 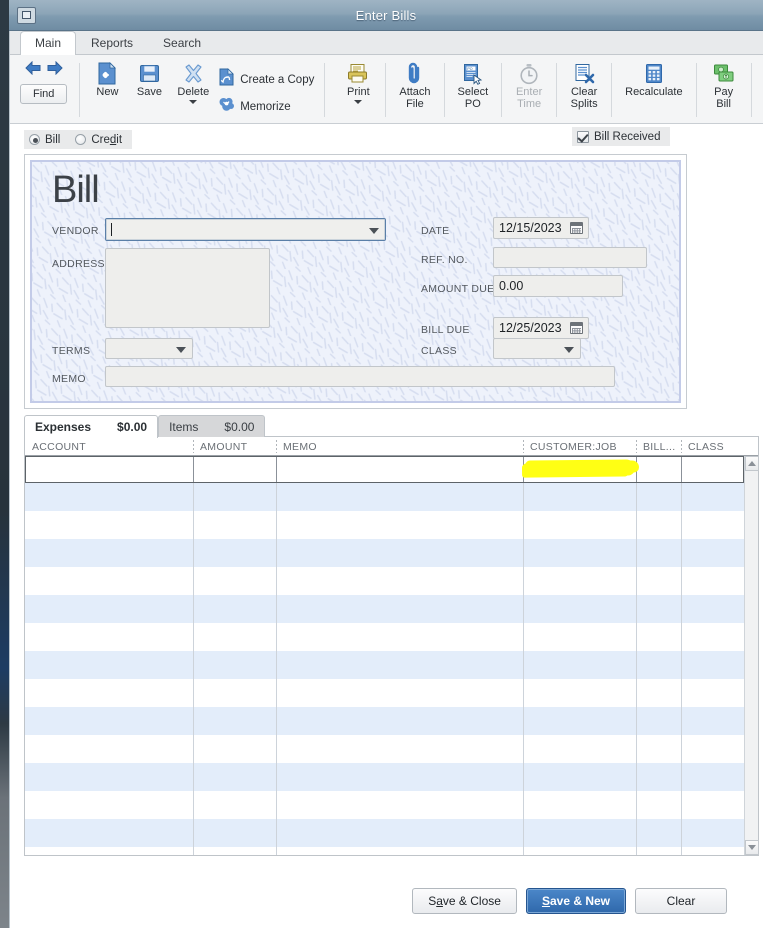 What do you see at coordinates (575, 901) in the screenshot?
I see `save-and-new-button: Save & New` at bounding box center [575, 901].